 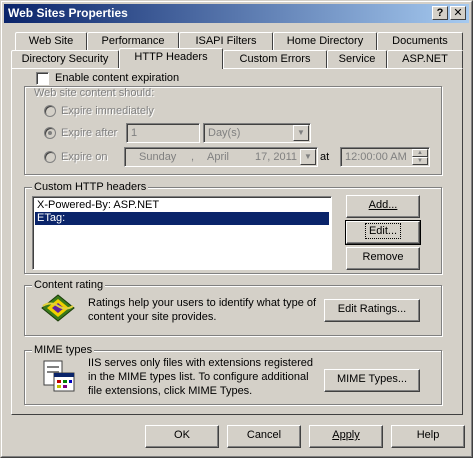 I want to click on ok-button: OK, so click(x=182, y=436).